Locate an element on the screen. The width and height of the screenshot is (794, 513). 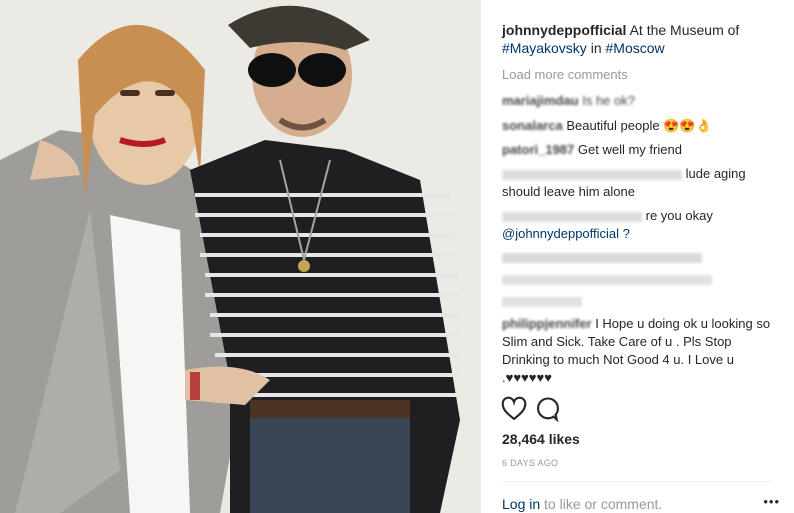
comment-3: patori_1987 Get well my friend is located at coordinates (637, 150).